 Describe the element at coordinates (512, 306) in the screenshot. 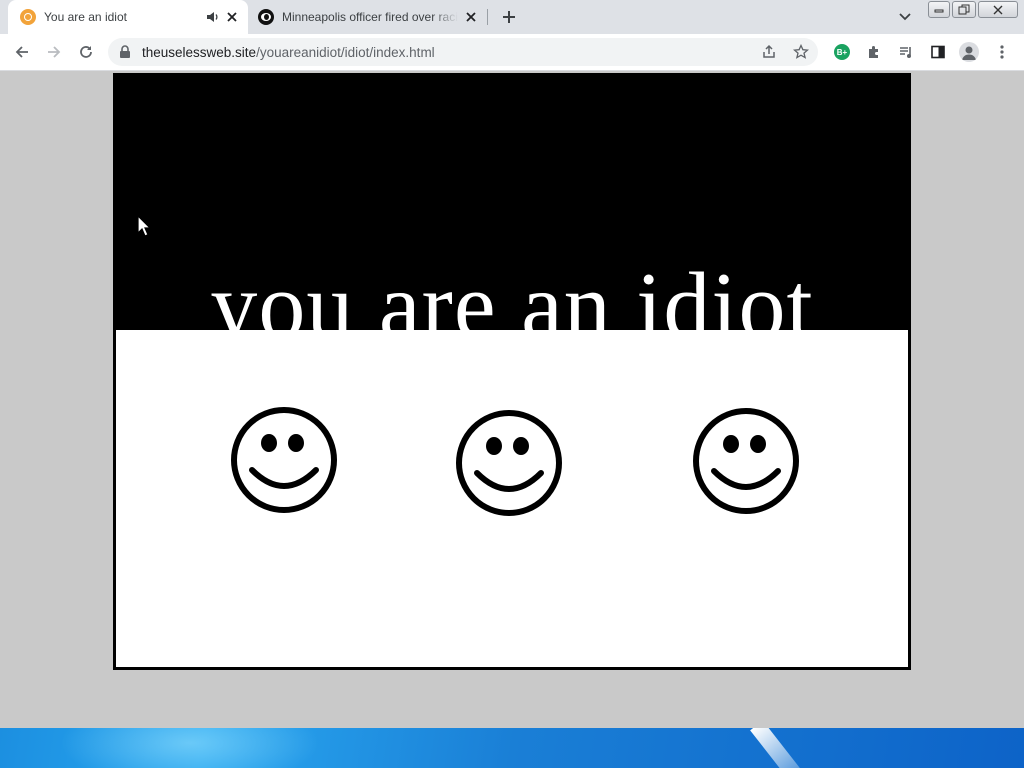

I see `headline: you are an idiot` at that location.